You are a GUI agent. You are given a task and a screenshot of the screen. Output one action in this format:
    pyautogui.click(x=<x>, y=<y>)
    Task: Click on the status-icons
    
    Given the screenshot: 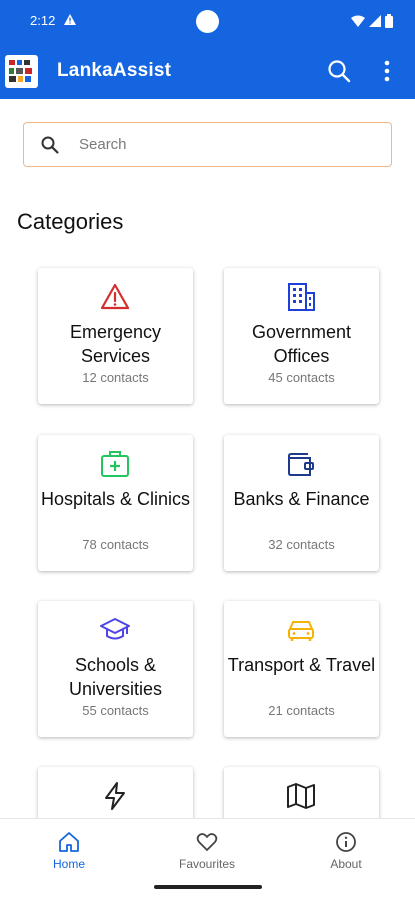 What is the action you would take?
    pyautogui.click(x=372, y=21)
    